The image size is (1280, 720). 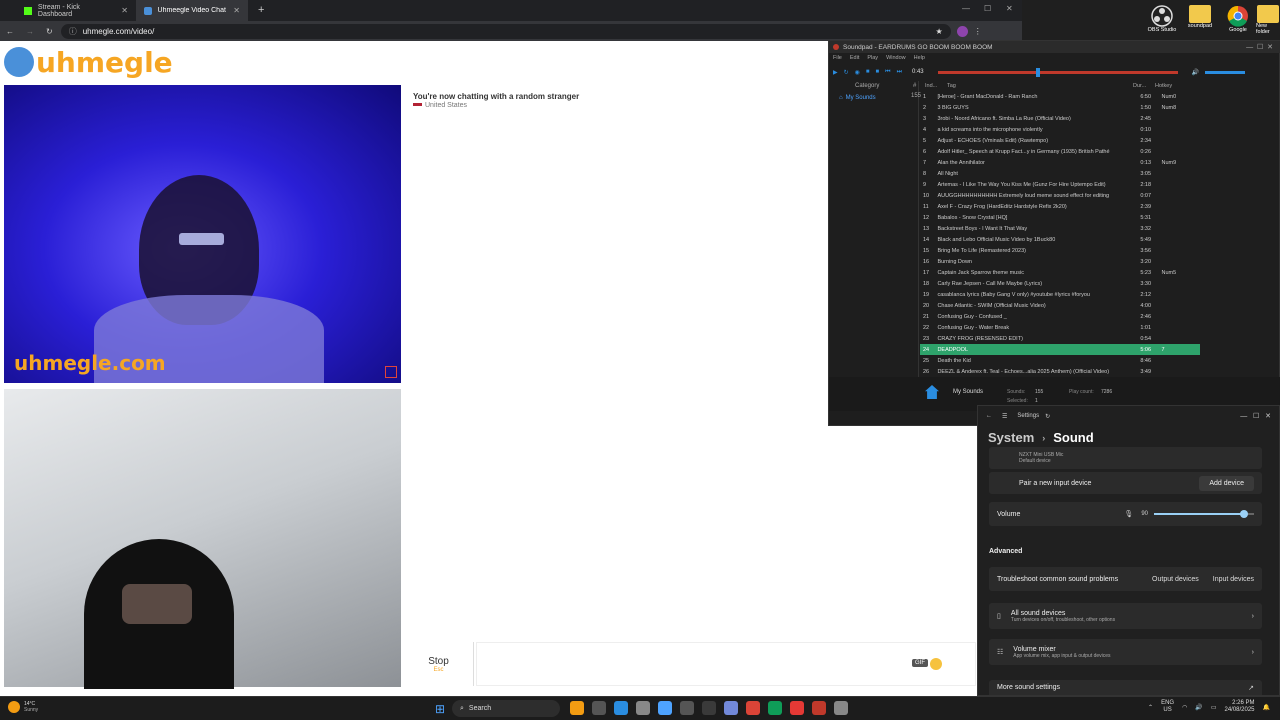 What do you see at coordinates (1198, 707) in the screenshot?
I see `speaker-icon: 🔊` at bounding box center [1198, 707].